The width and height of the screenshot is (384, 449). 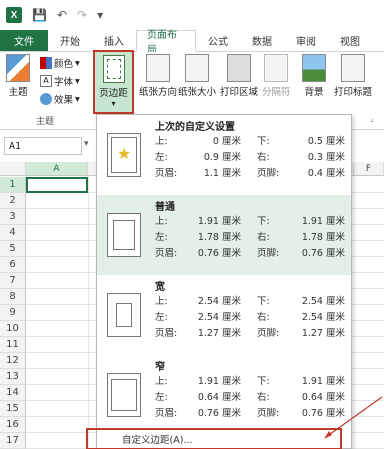 What do you see at coordinates (13, 185) in the screenshot?
I see `row-header: 1` at bounding box center [13, 185].